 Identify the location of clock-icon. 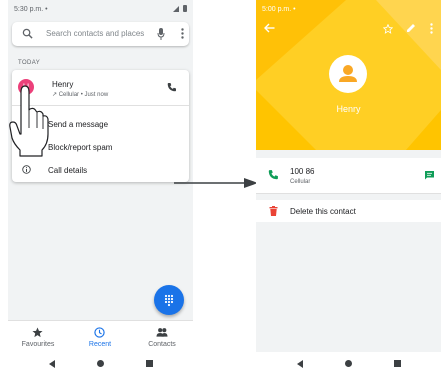
(99, 332).